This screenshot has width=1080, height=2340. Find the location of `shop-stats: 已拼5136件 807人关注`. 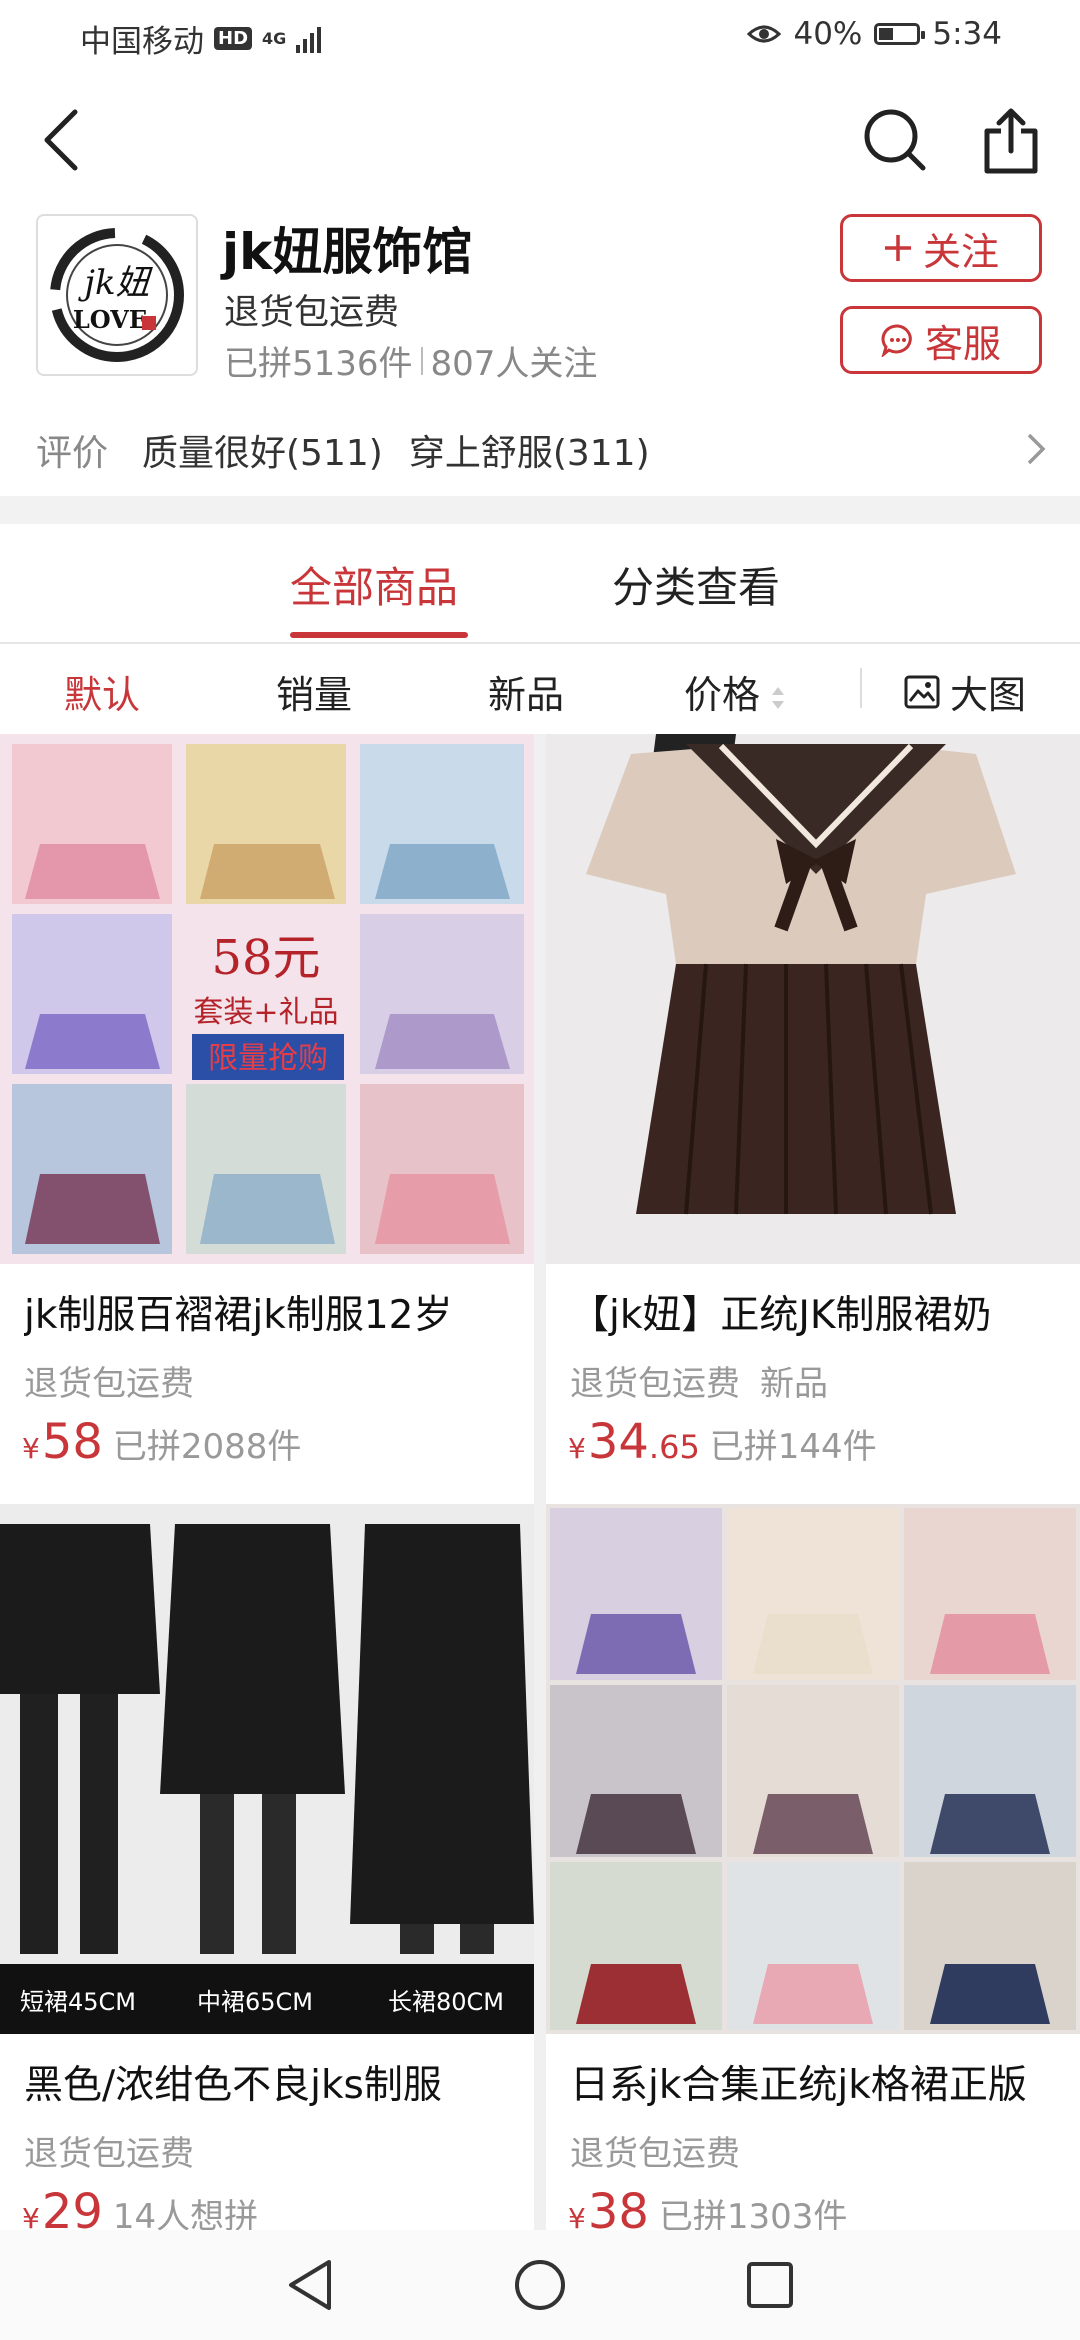

shop-stats: 已拼5136件 807人关注 is located at coordinates (410, 360).